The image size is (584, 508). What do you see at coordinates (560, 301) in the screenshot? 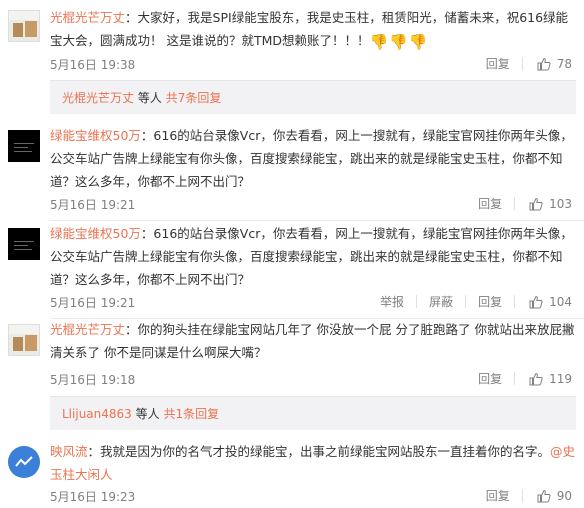
I see `like-count: 104` at bounding box center [560, 301].